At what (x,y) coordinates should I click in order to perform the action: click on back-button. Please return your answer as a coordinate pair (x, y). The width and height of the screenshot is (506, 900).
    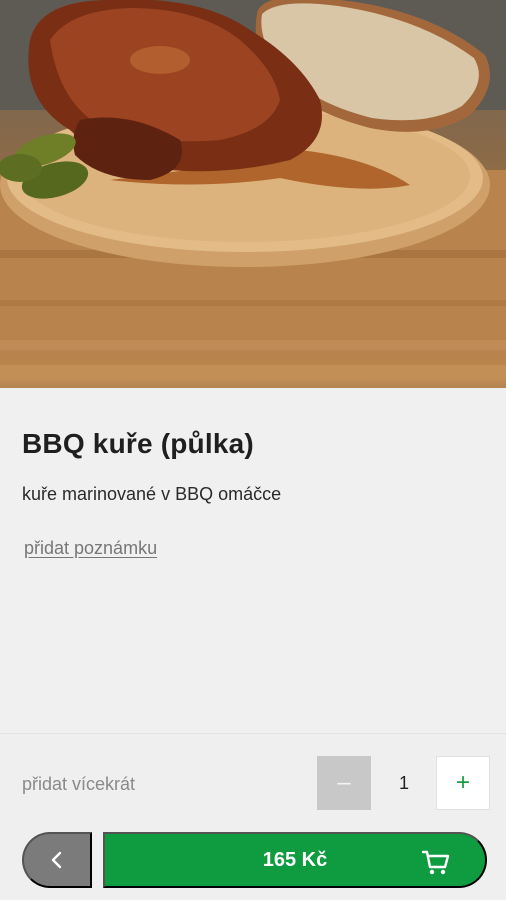
    Looking at the image, I should click on (57, 860).